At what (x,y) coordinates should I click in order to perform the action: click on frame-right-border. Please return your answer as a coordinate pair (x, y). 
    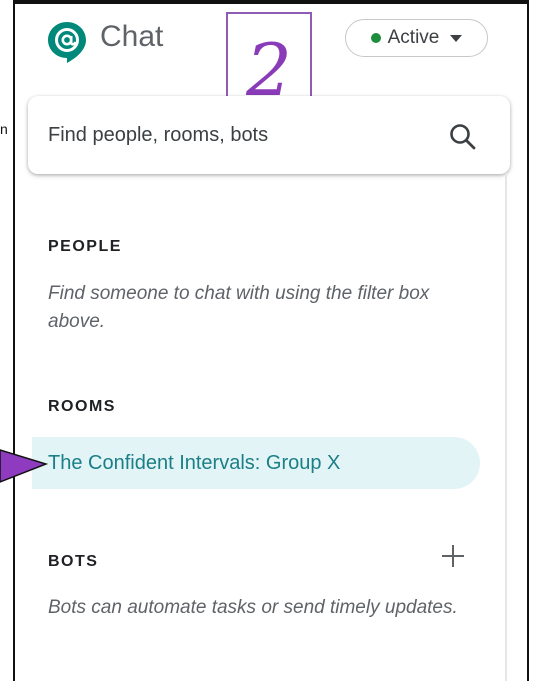
    Looking at the image, I should click on (528, 340).